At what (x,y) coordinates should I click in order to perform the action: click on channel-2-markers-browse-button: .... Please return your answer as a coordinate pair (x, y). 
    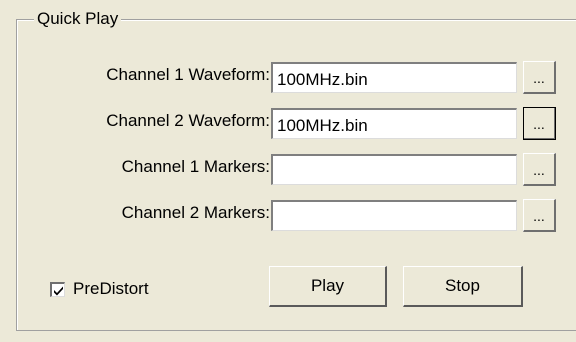
    Looking at the image, I should click on (539, 215).